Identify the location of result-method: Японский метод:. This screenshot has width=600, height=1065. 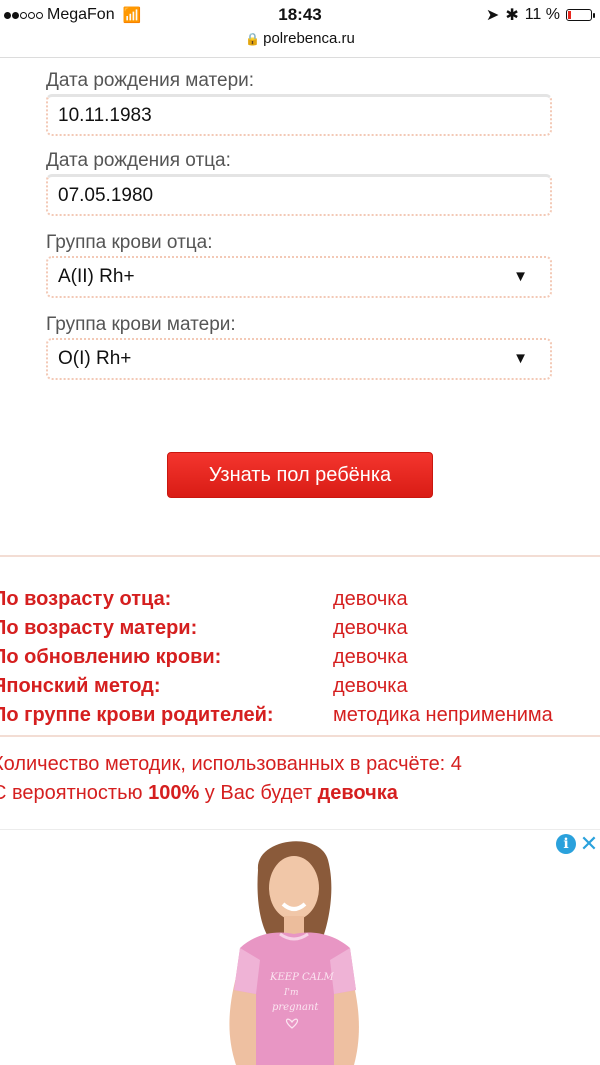
(80, 686).